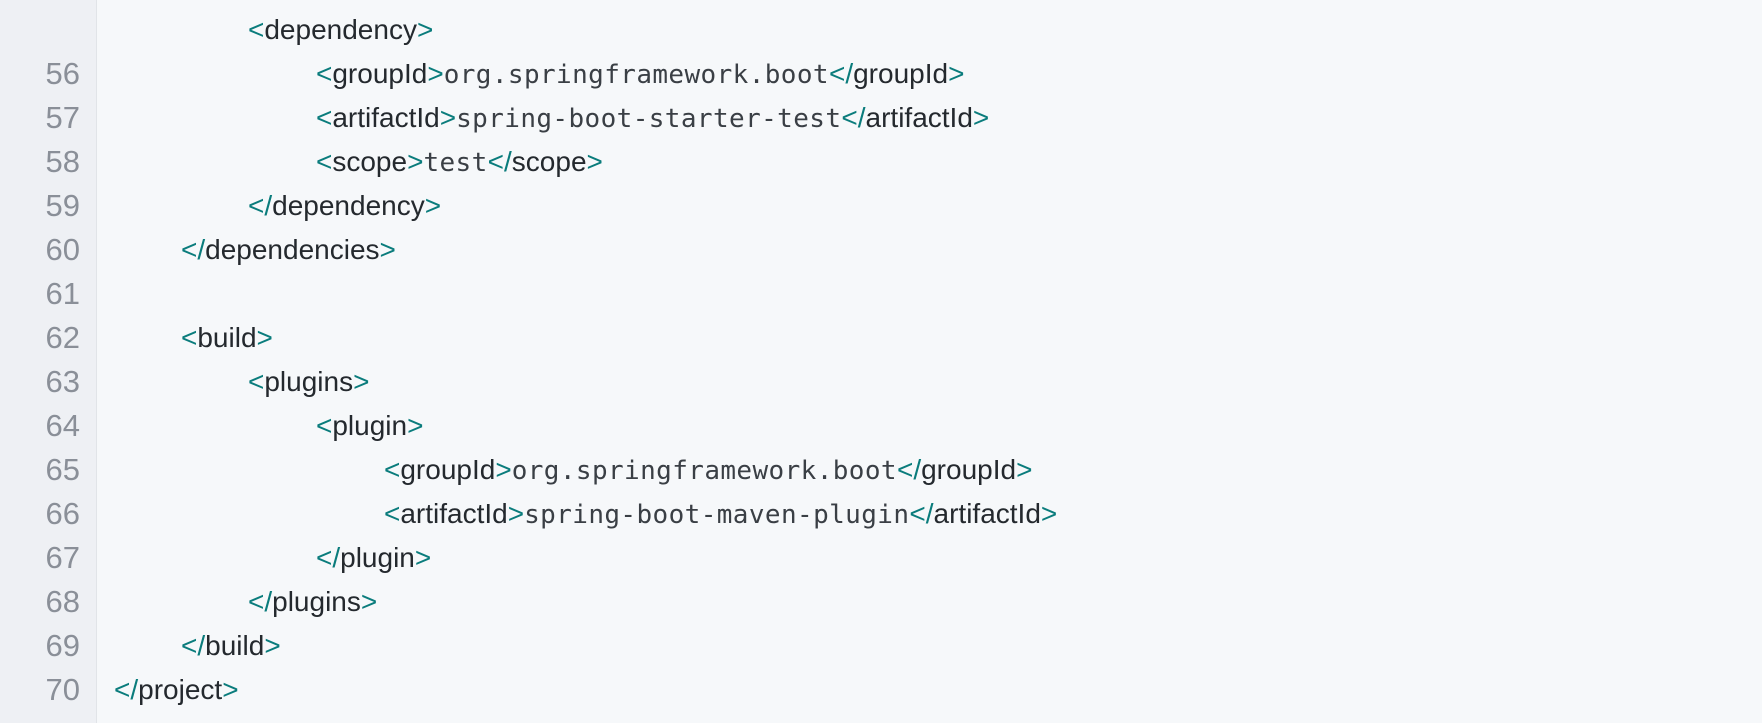 Image resolution: width=1762 pixels, height=726 pixels. I want to click on code-content: </plugin>, so click(373, 558).